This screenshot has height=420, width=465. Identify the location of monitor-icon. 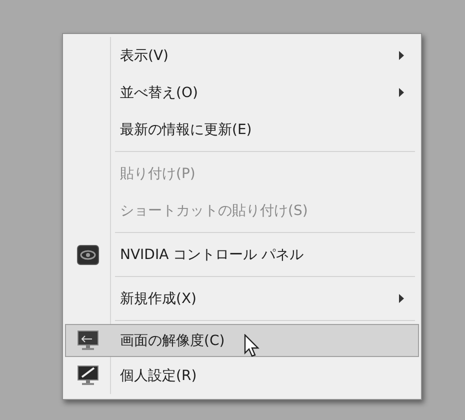
(88, 341).